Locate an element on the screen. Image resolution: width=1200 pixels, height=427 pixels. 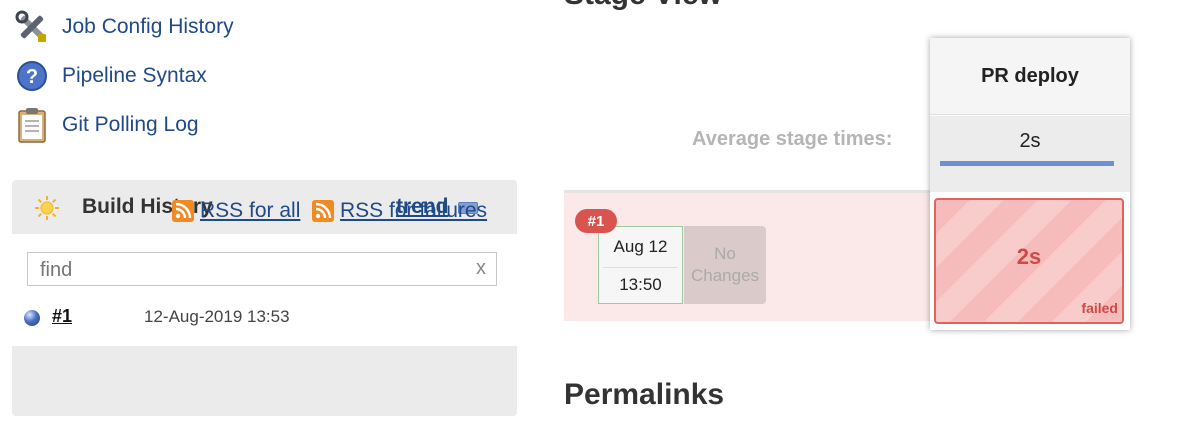
build-history-body: x #1 12-Aug-2019 13:53 is located at coordinates (264, 290).